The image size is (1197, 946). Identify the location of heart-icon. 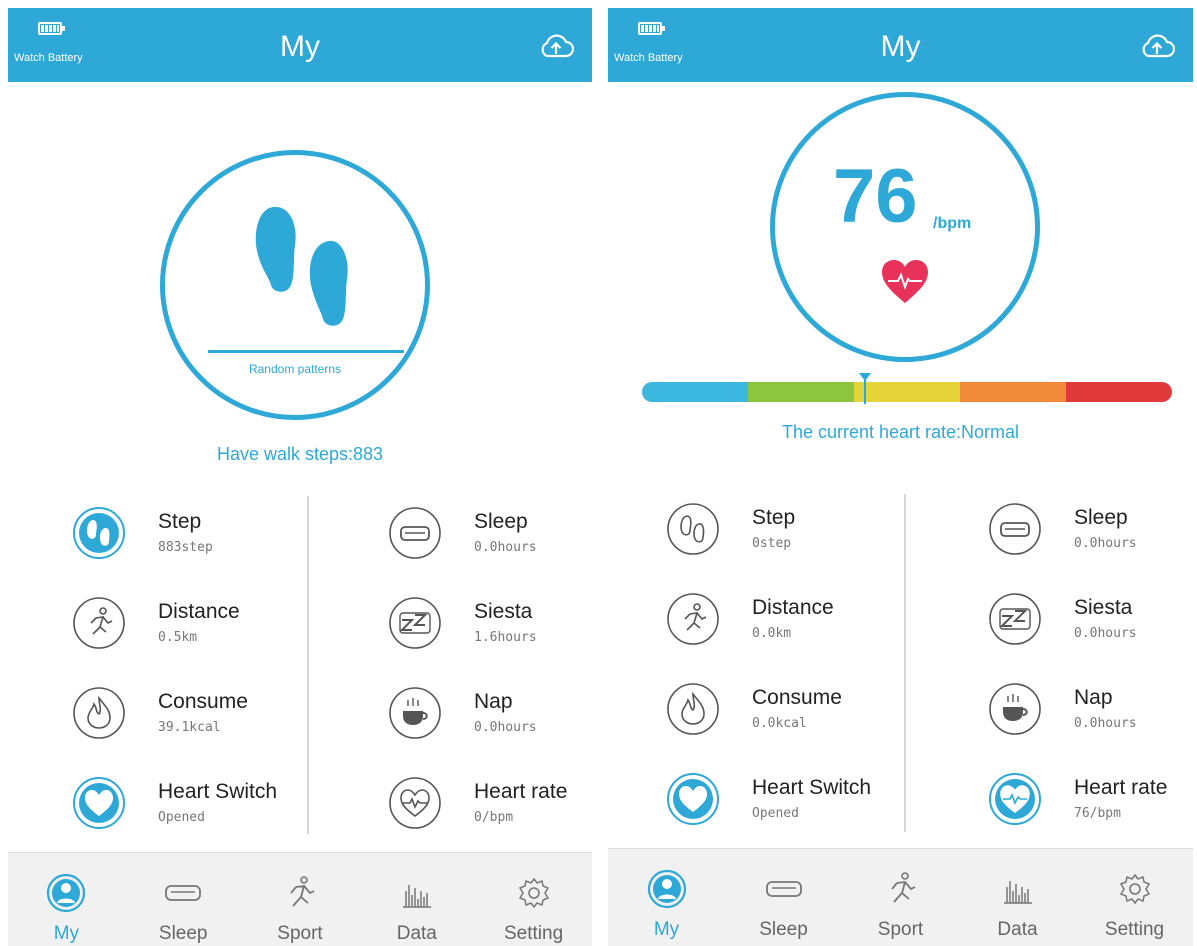
(99, 803).